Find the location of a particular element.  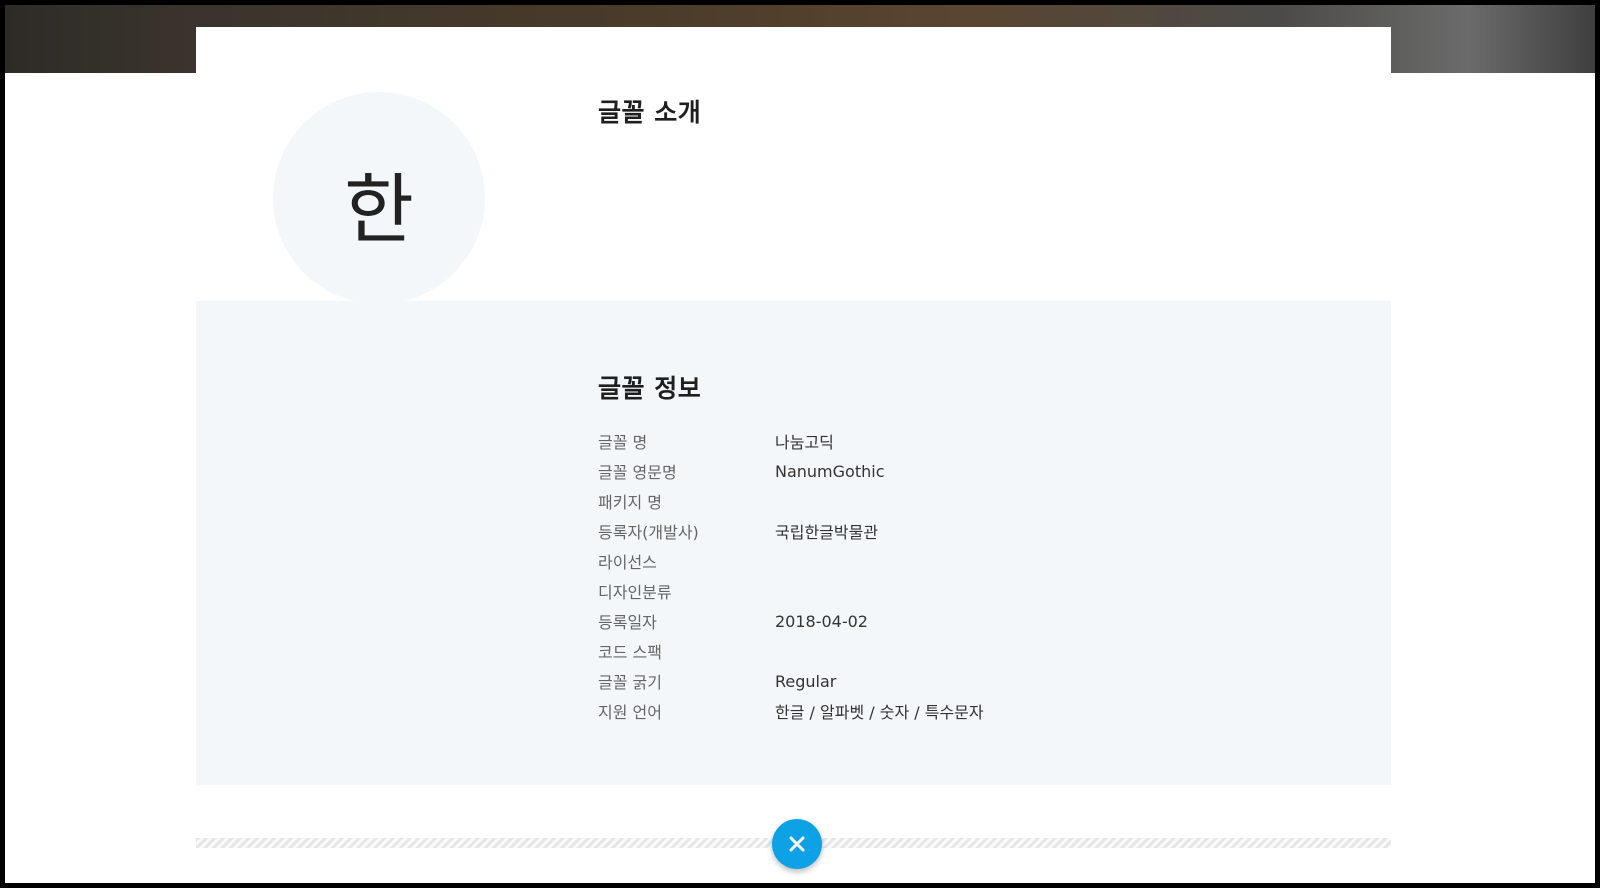

info-row-package-name: 패키지 명 is located at coordinates (791, 501).